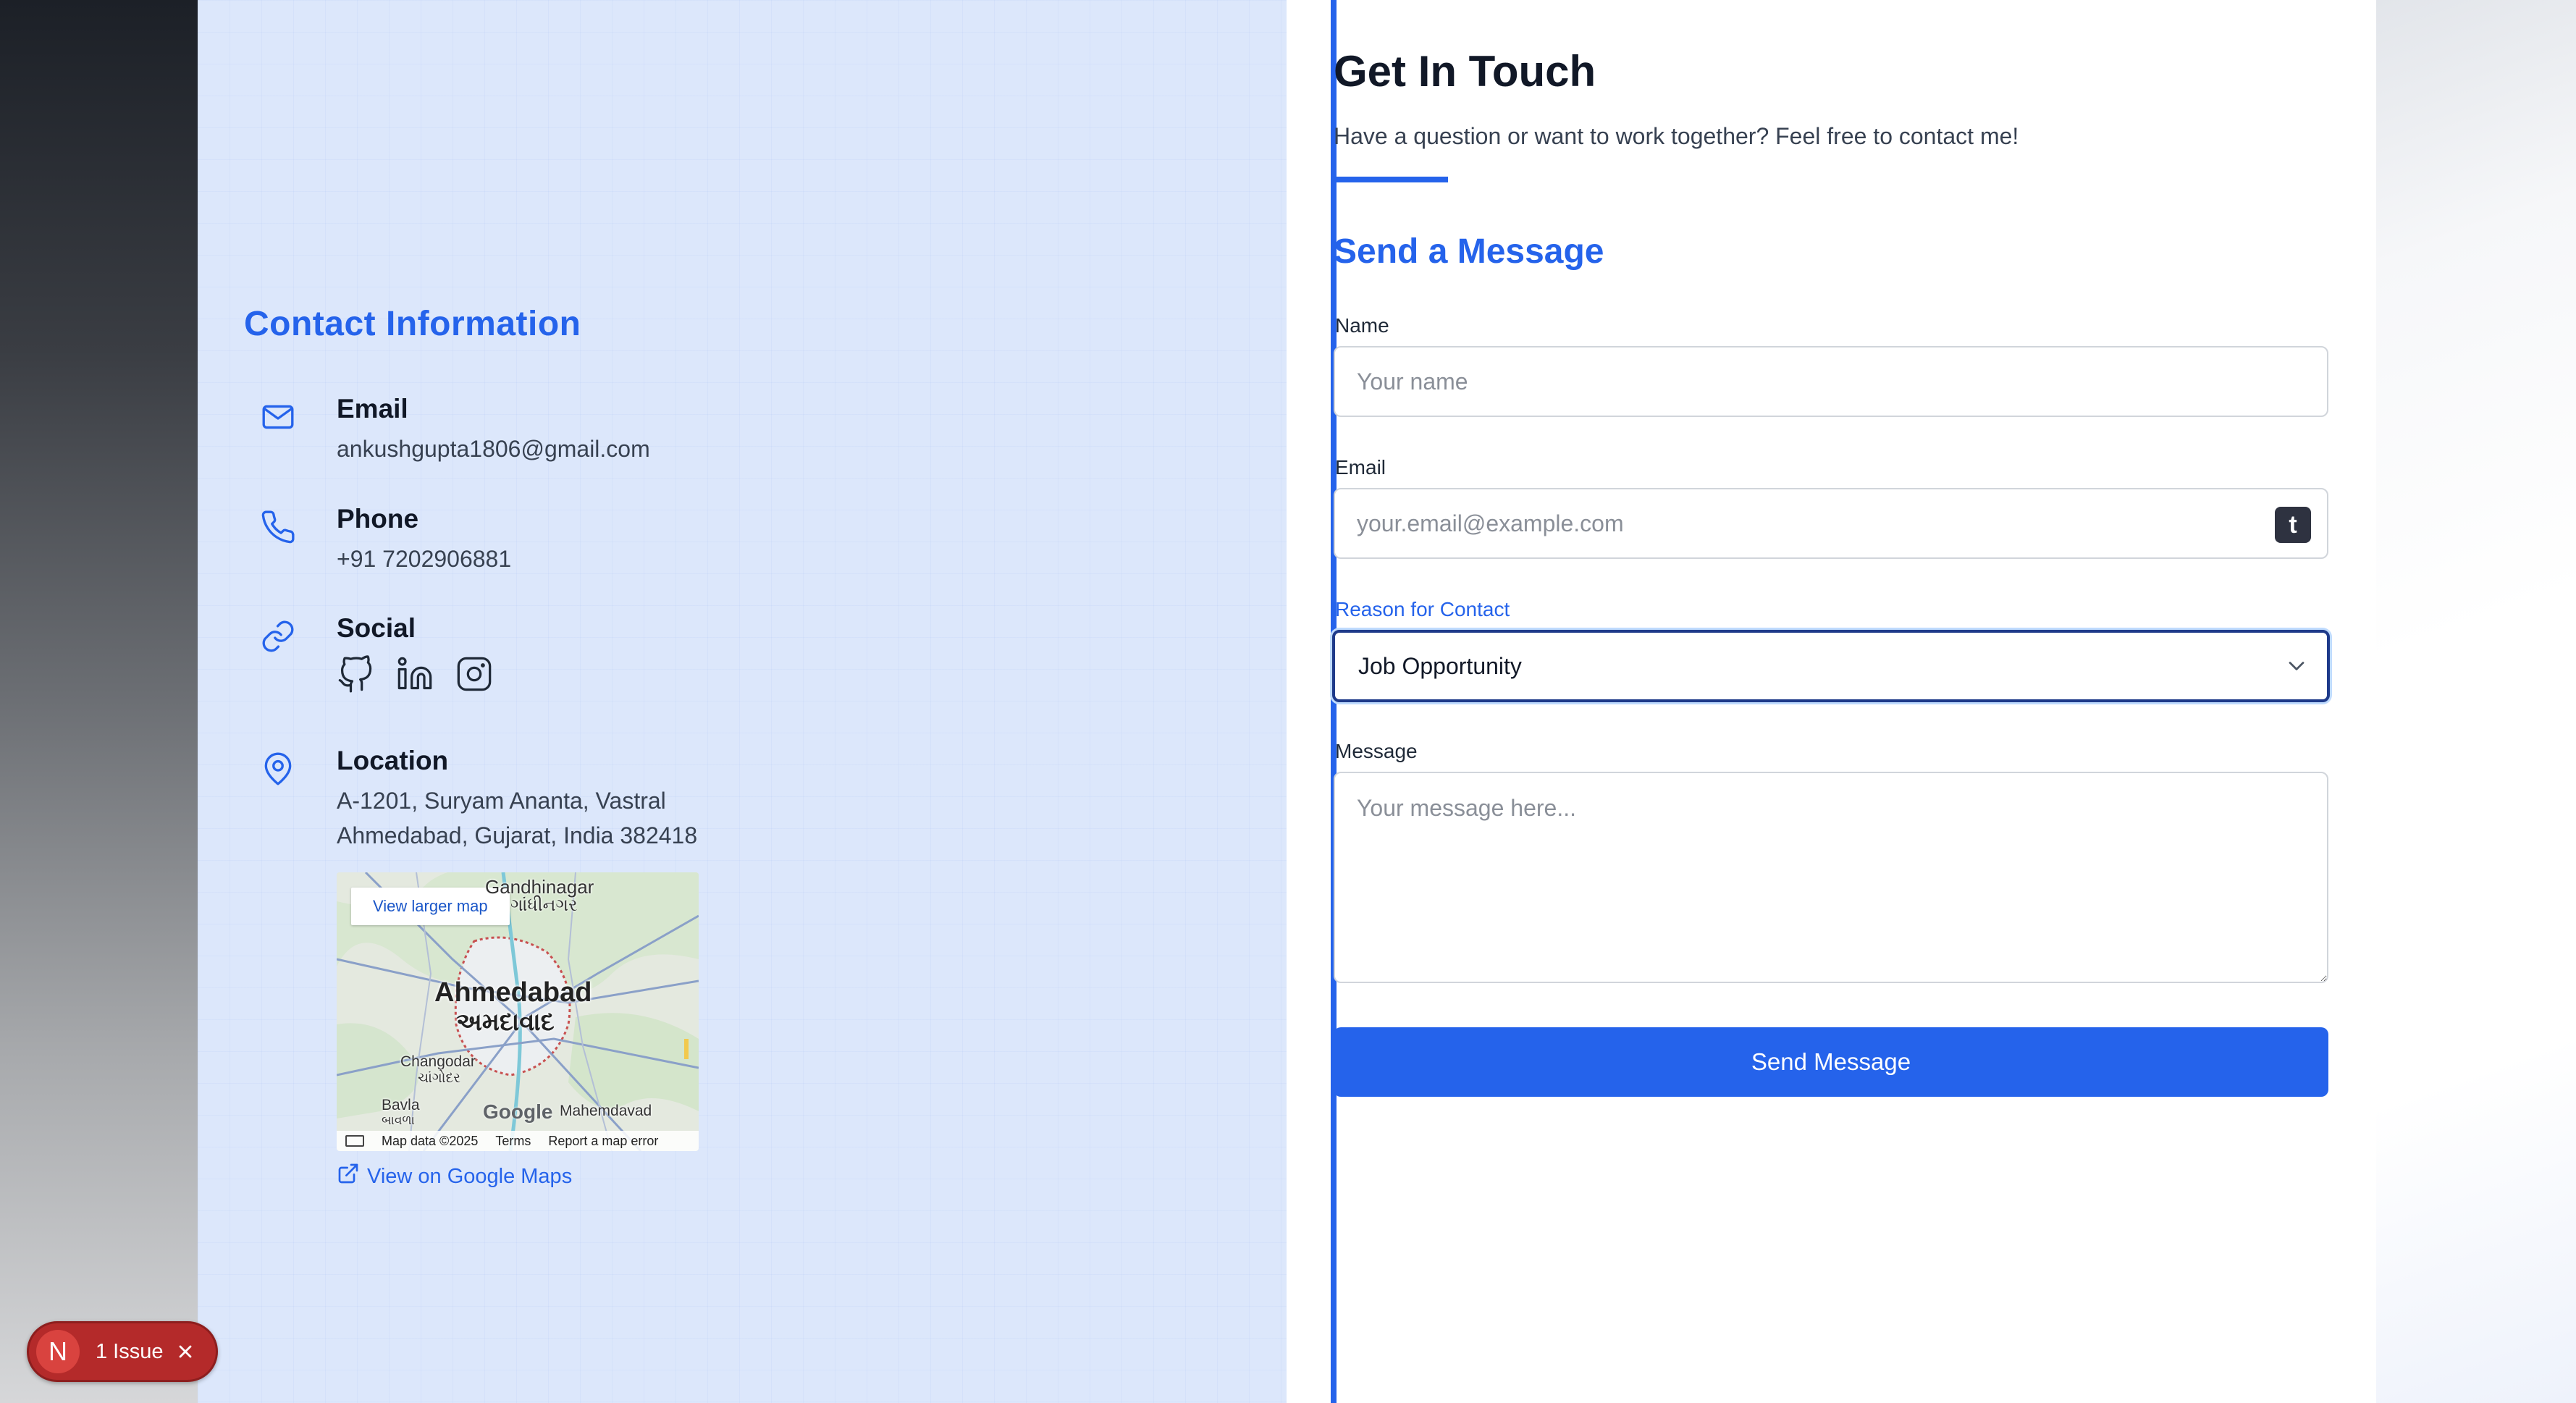 The width and height of the screenshot is (2576, 1403). What do you see at coordinates (2293, 525) in the screenshot?
I see `extension-badge-icon: t` at bounding box center [2293, 525].